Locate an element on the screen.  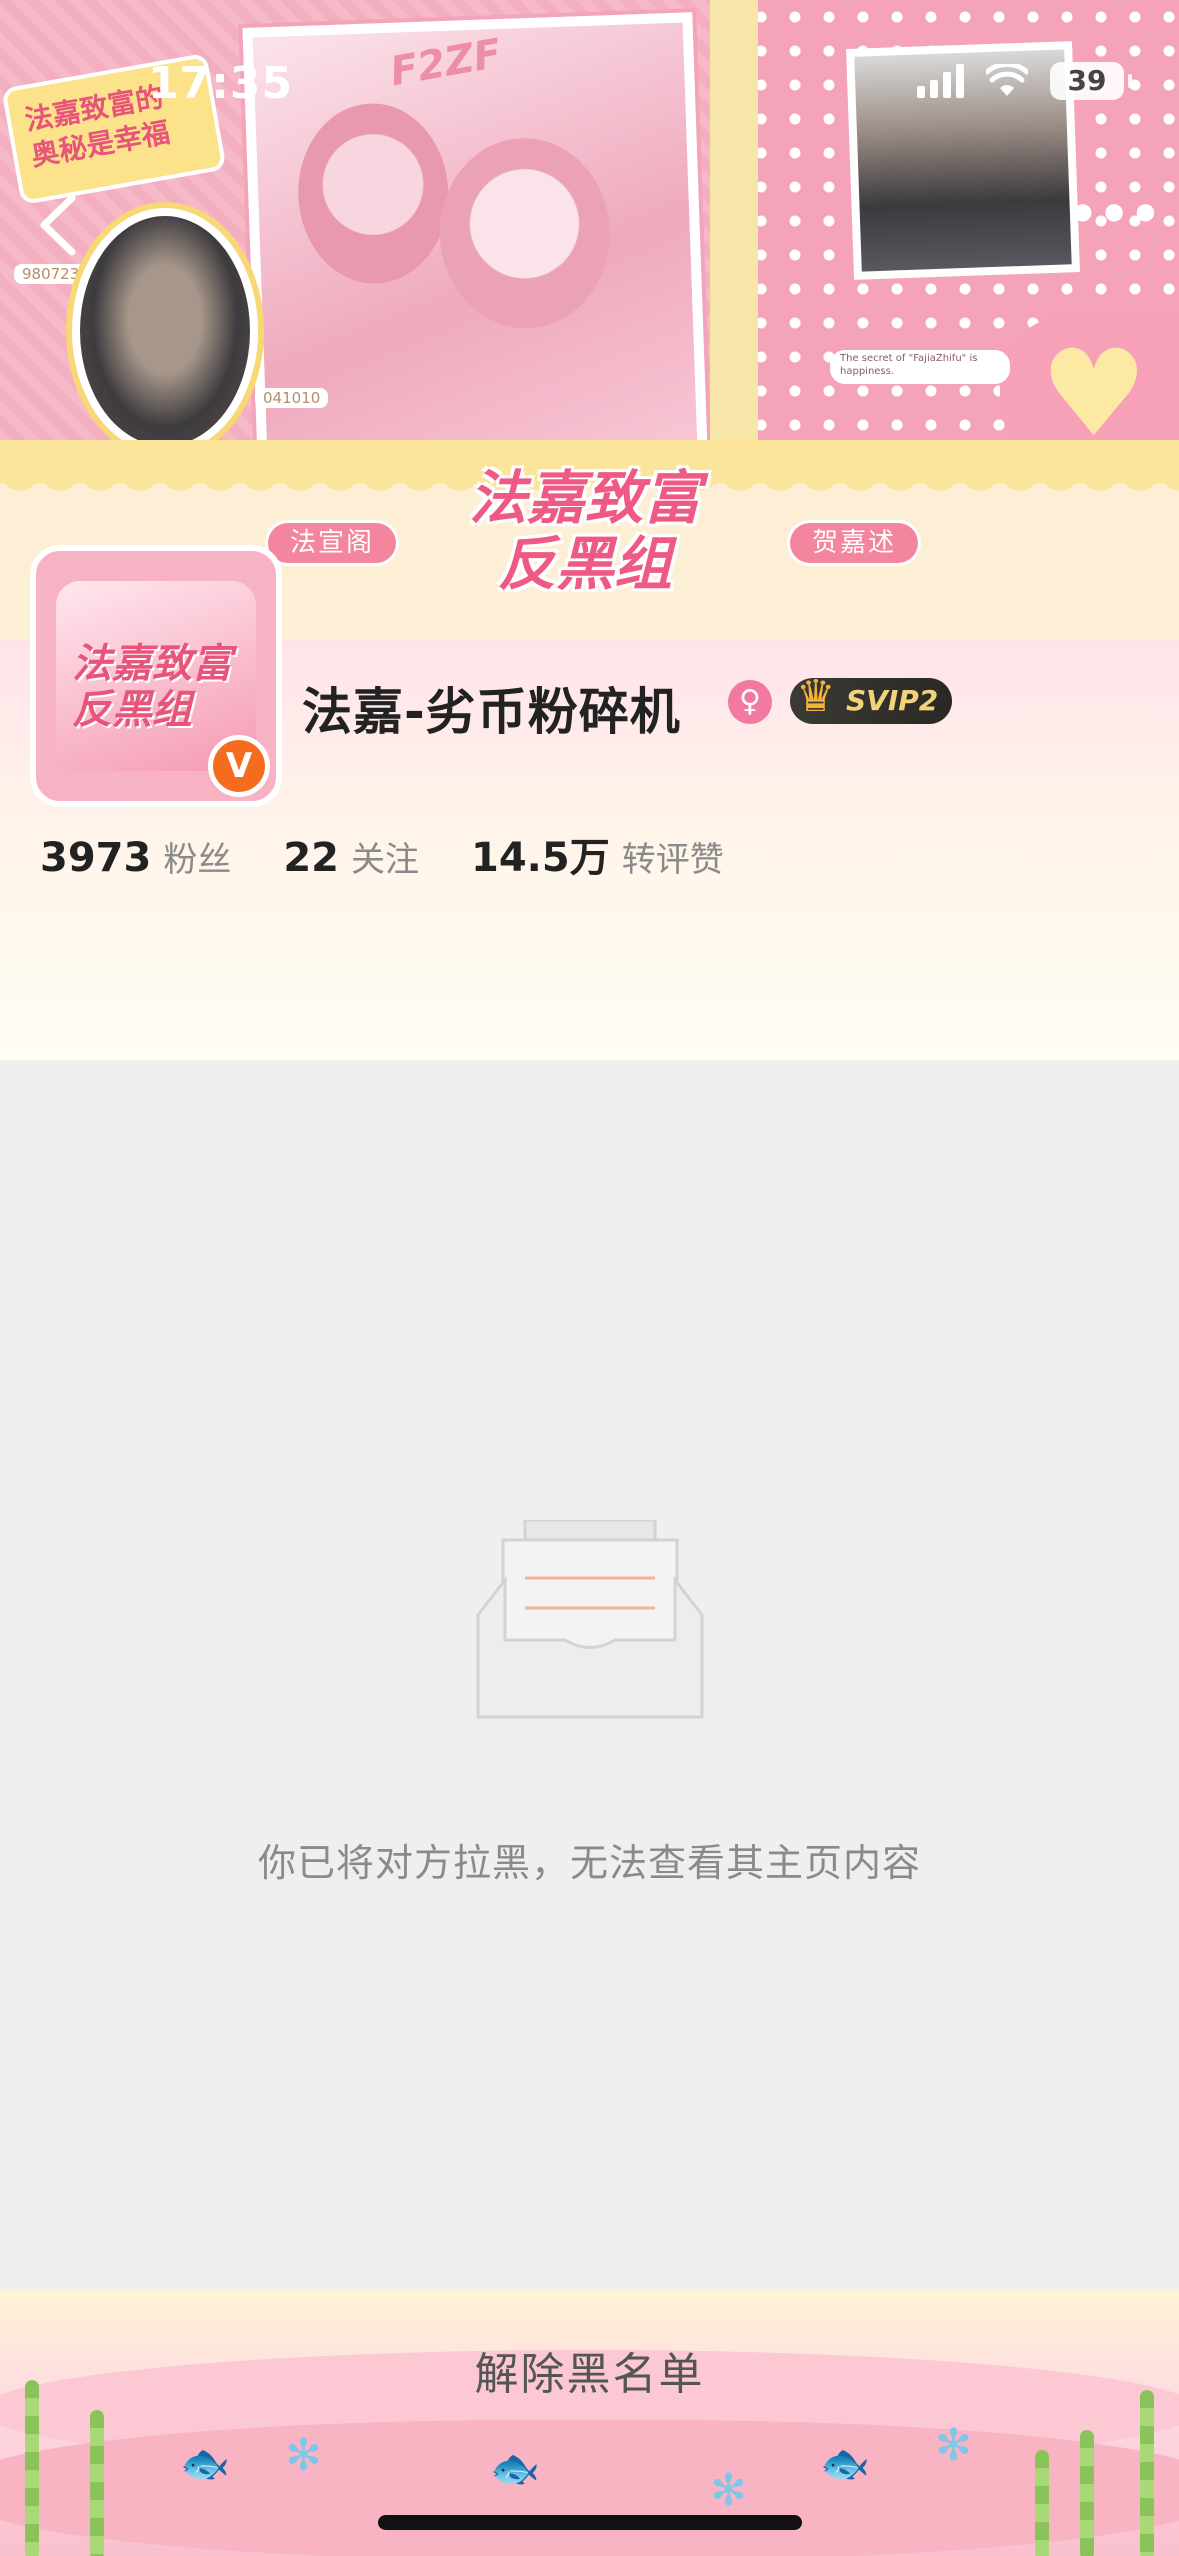
username: 法嘉-劣币粉碎机 is located at coordinates (491, 712).